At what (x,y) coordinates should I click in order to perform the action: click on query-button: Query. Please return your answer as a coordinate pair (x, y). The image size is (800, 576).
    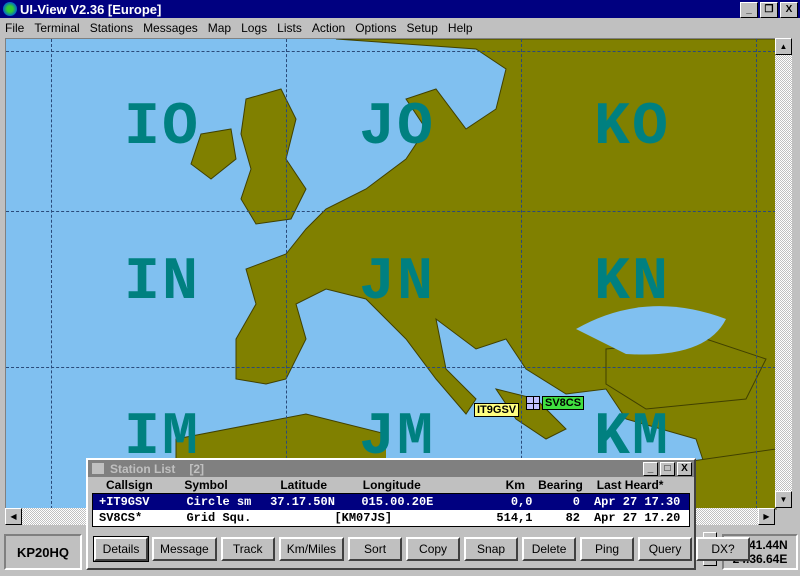
    Looking at the image, I should click on (665, 549).